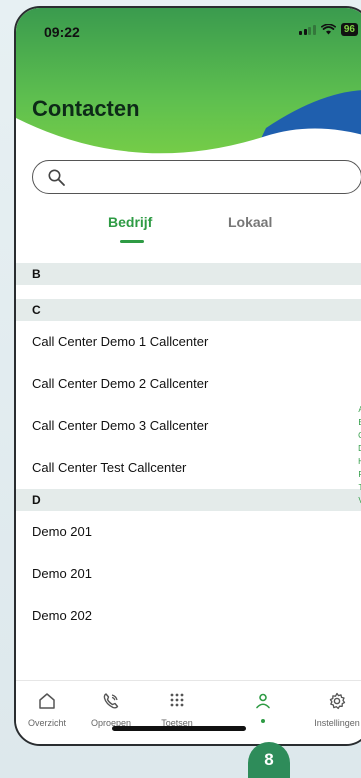 This screenshot has width=361, height=778. I want to click on section-header-b: B, so click(188, 274).